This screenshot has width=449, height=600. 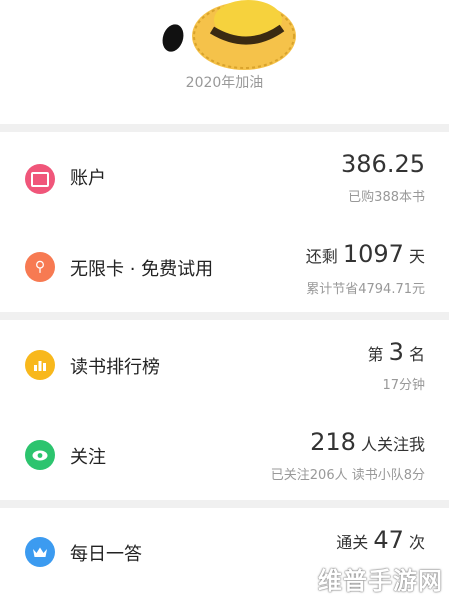 I want to click on followers-count: 218 人关注我, so click(x=367, y=442).